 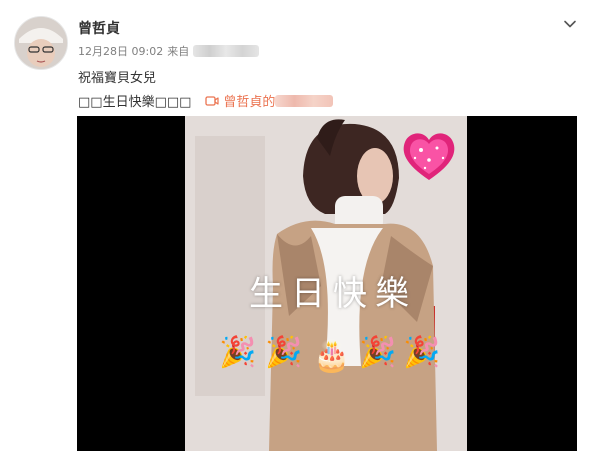 I want to click on chevron-down-icon, so click(x=570, y=24).